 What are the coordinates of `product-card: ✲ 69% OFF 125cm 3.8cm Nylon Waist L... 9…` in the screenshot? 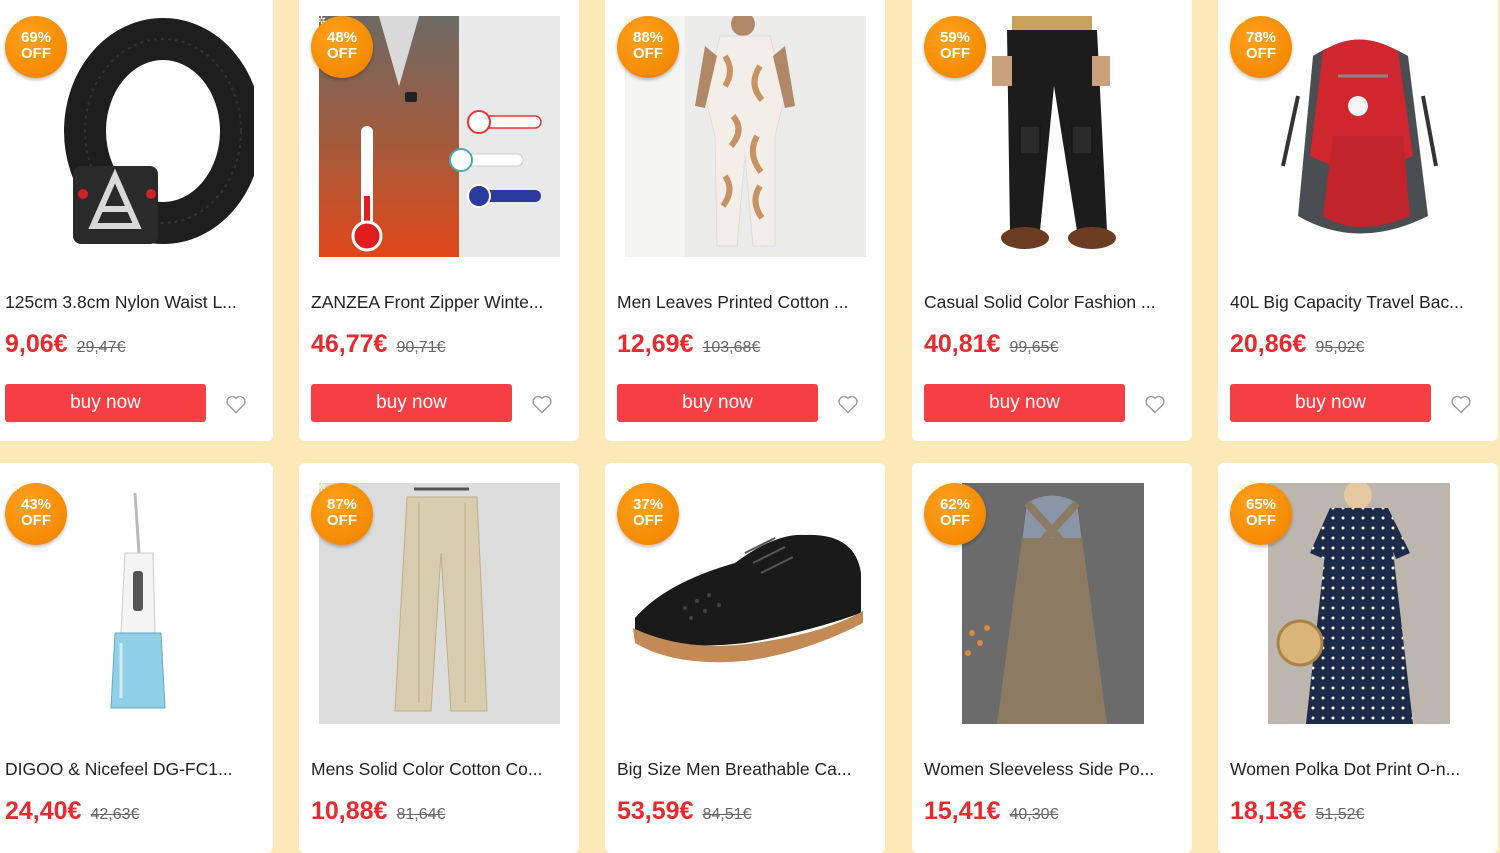 It's located at (136, 220).